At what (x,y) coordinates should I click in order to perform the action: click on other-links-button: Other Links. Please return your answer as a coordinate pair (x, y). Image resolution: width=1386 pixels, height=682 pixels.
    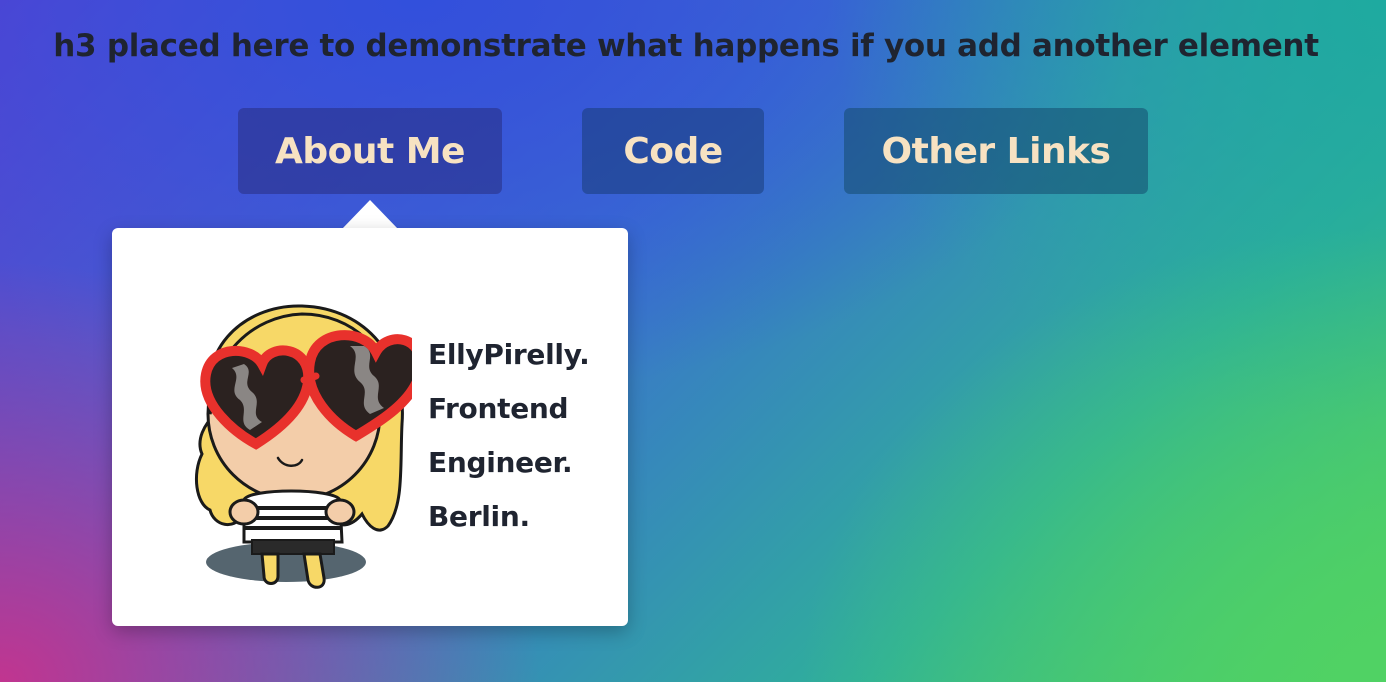
    Looking at the image, I should click on (996, 151).